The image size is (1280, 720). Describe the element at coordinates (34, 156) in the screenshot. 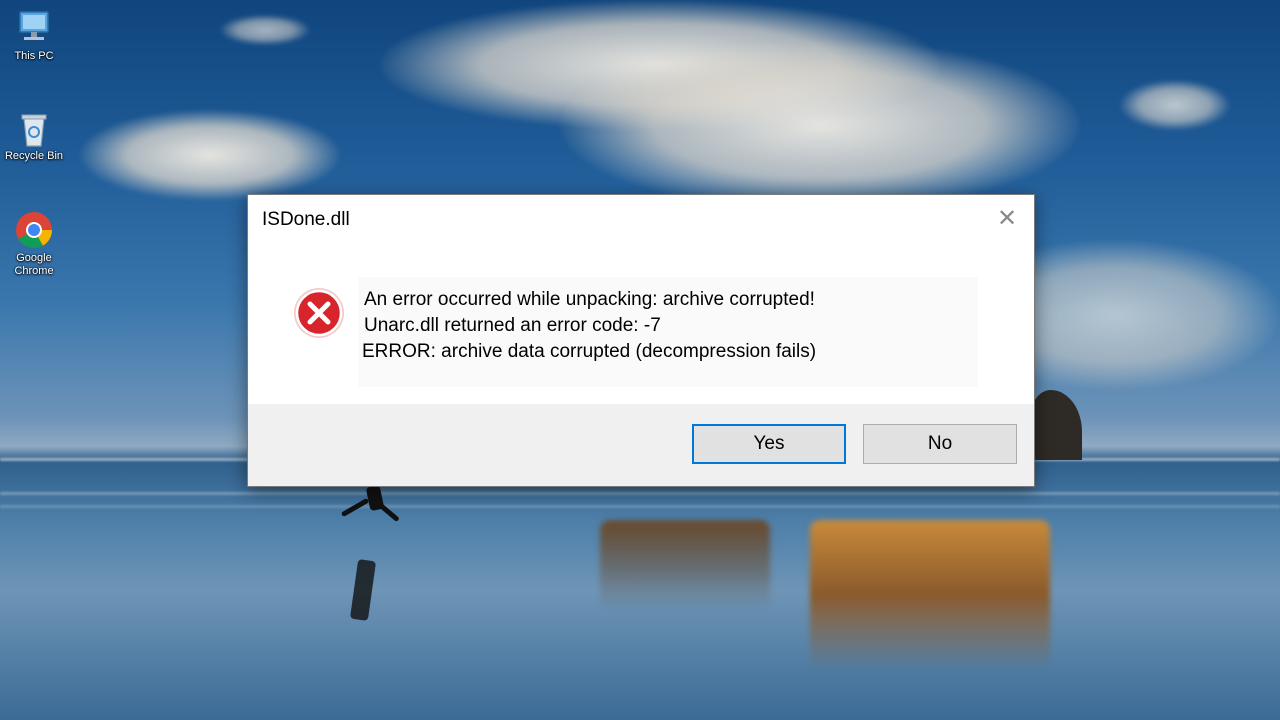

I see `desktop-icon-label: Recycle Bin` at that location.